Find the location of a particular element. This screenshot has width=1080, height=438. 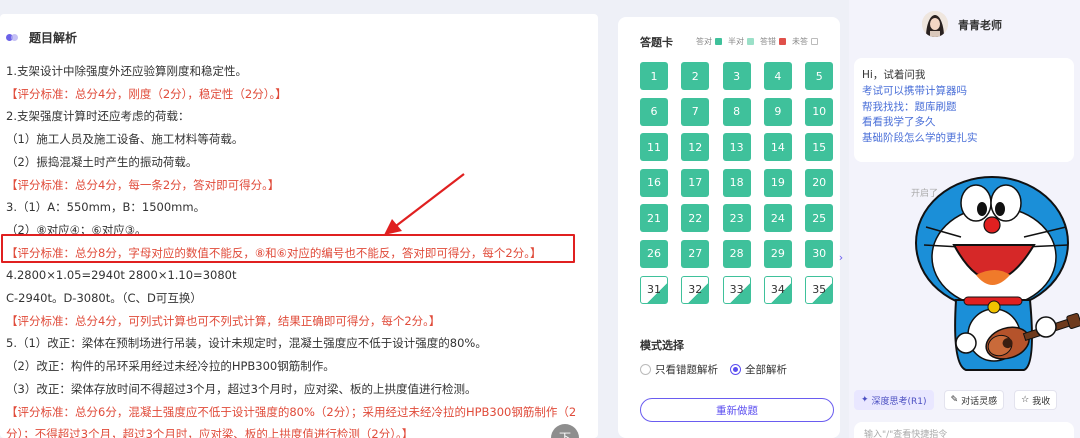

question-cell: 10 is located at coordinates (819, 111).